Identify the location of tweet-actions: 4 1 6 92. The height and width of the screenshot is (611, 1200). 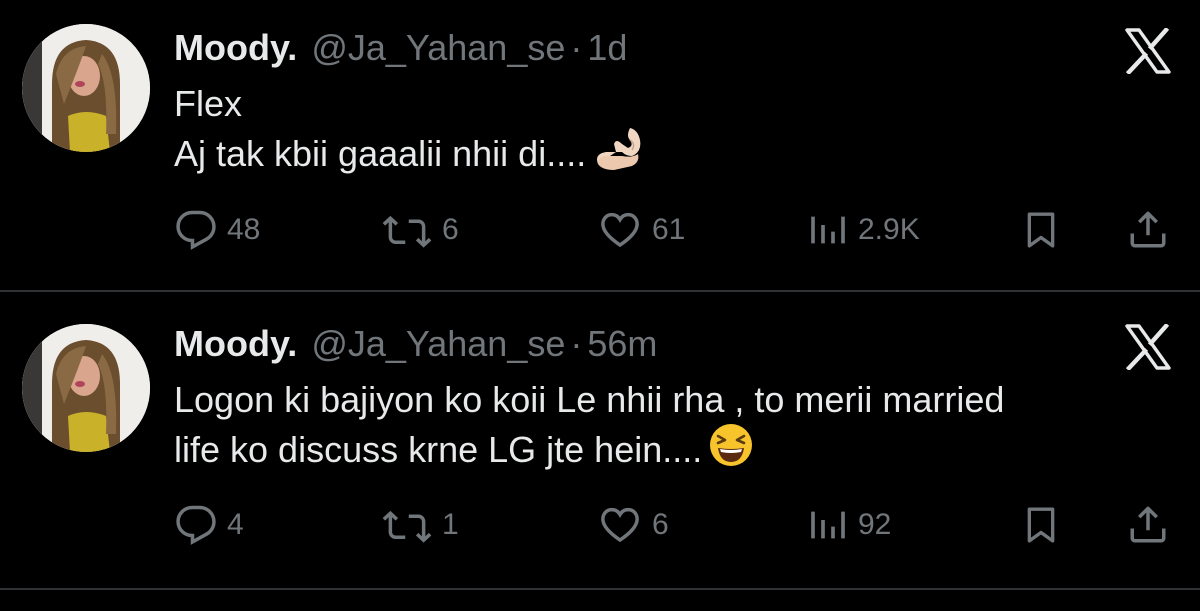
(600, 525).